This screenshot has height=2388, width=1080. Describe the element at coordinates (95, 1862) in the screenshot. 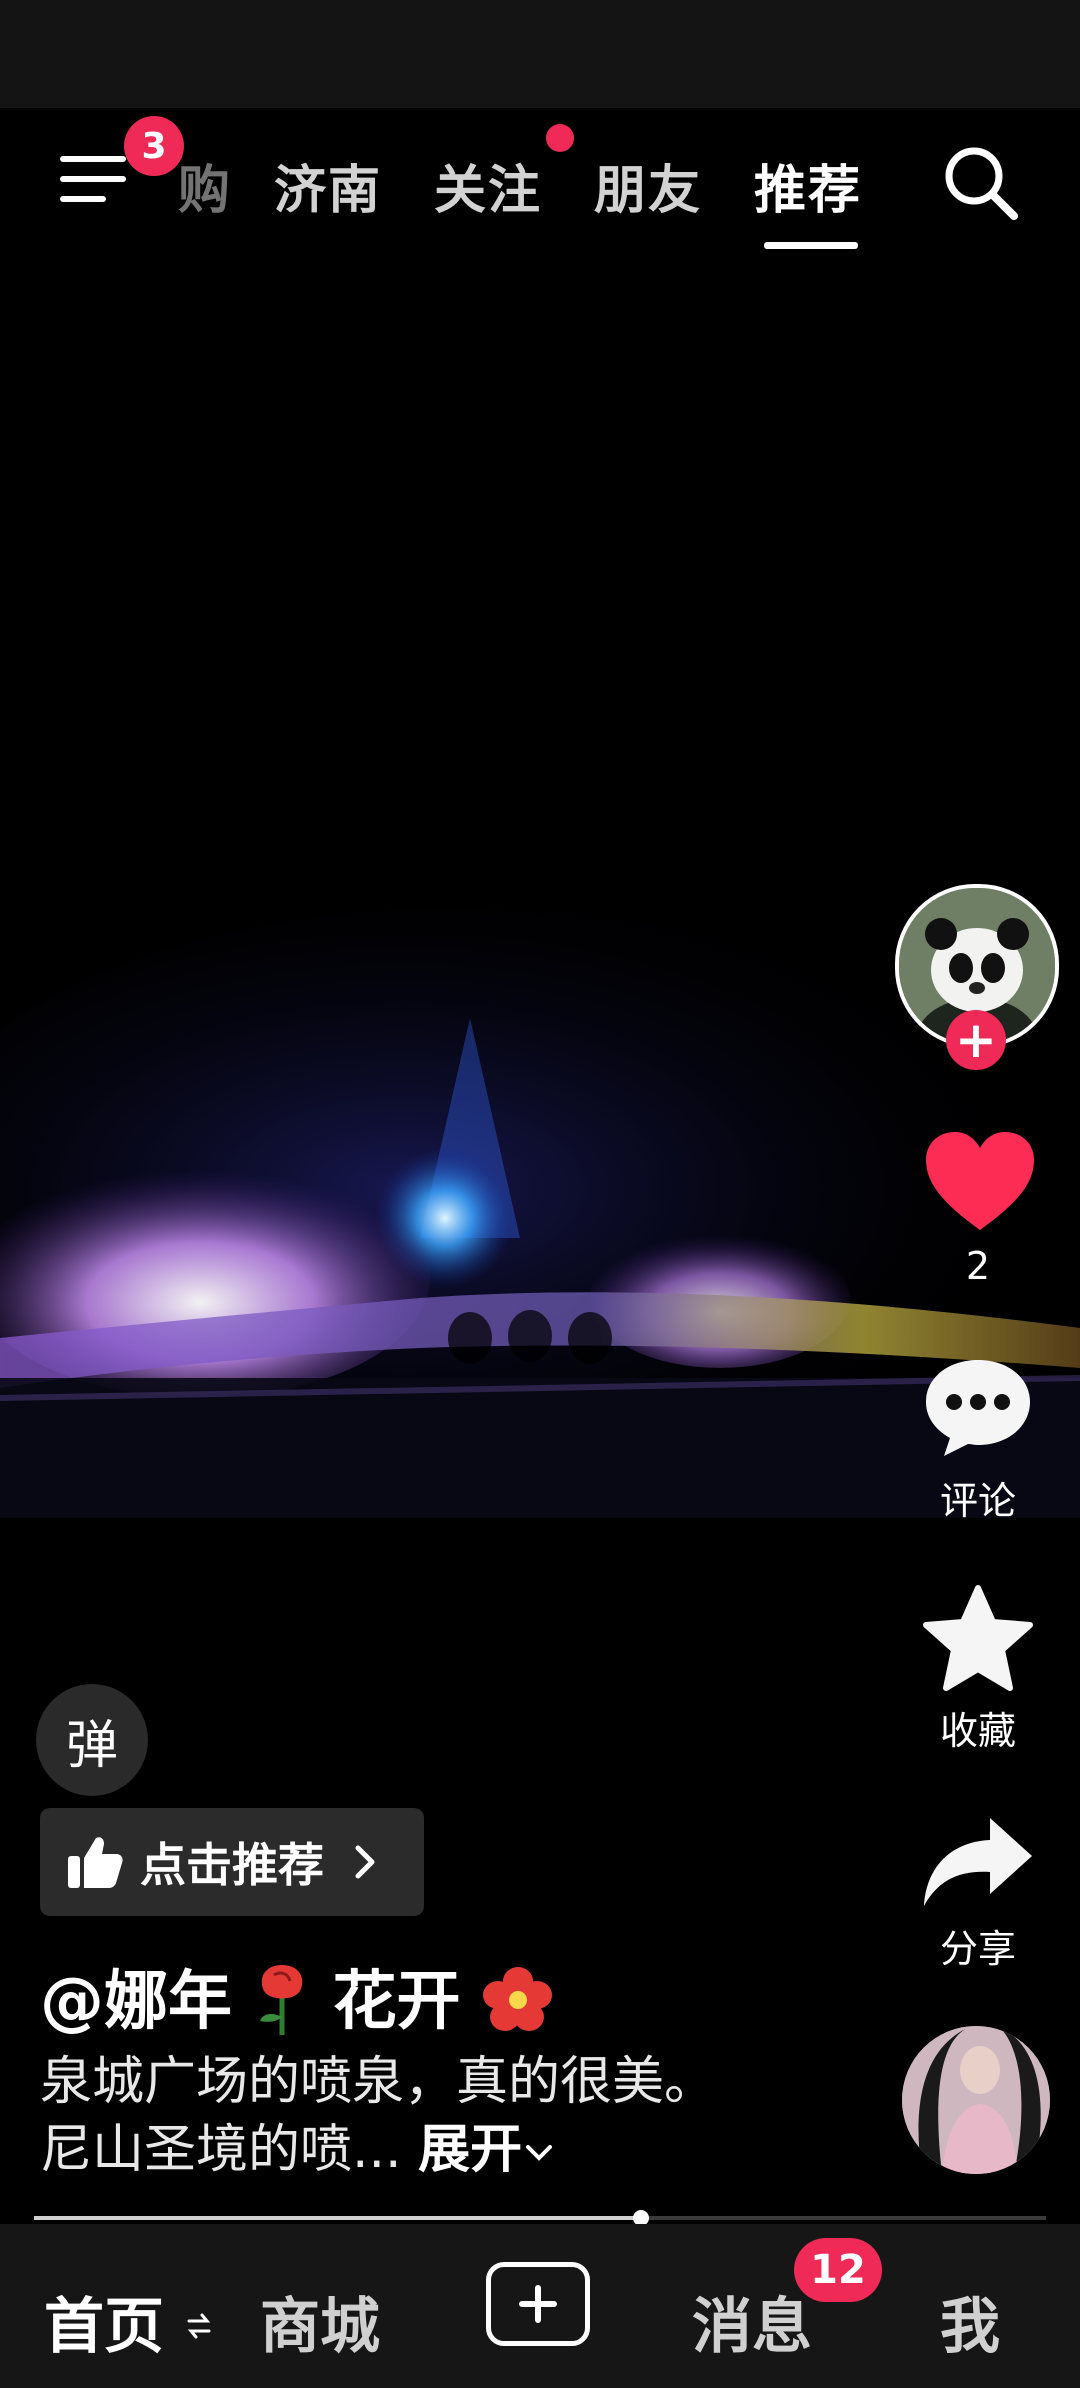

I see `thumbs-up-icon` at that location.